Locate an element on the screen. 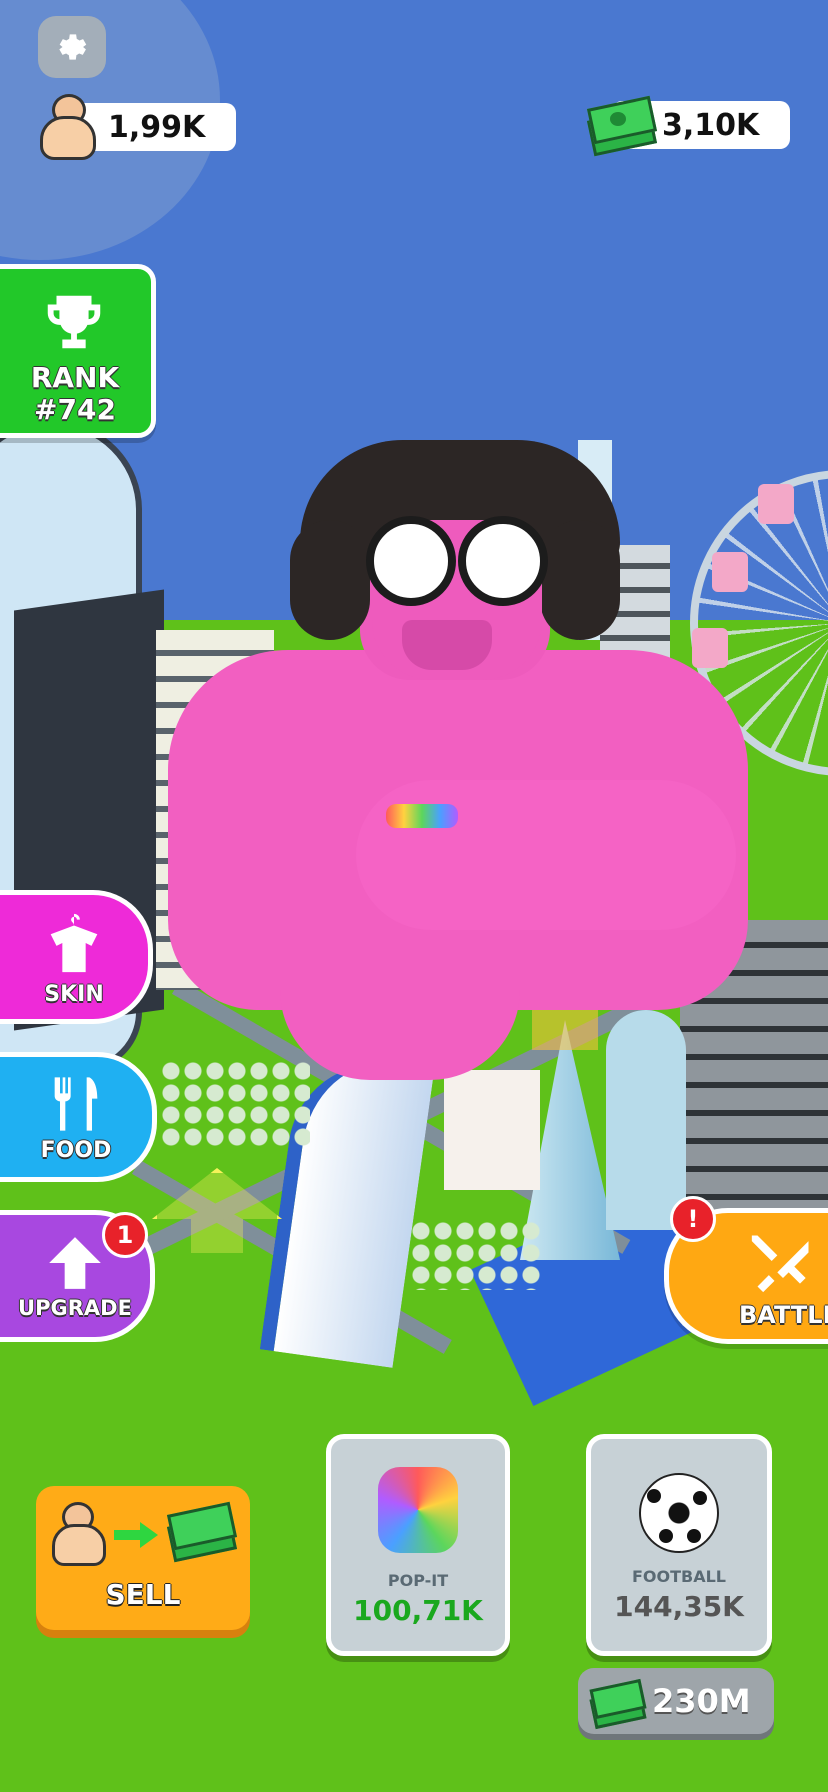  strength-counter: 1,99K is located at coordinates (155, 127).